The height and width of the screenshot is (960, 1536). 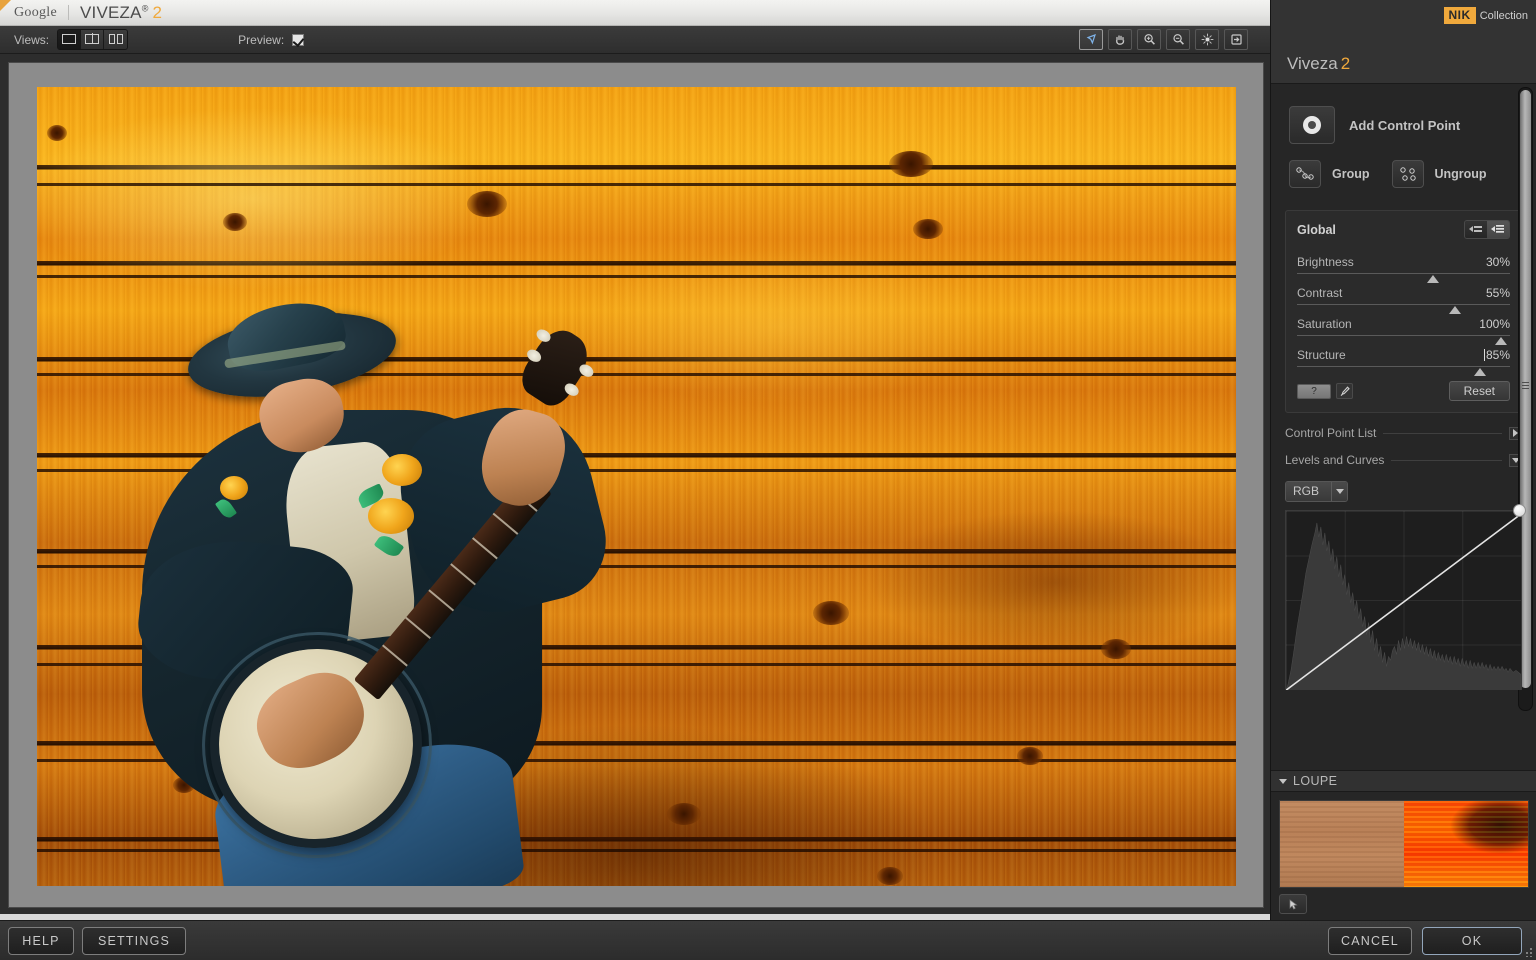 What do you see at coordinates (1484, 355) in the screenshot?
I see `text-edit-caret` at bounding box center [1484, 355].